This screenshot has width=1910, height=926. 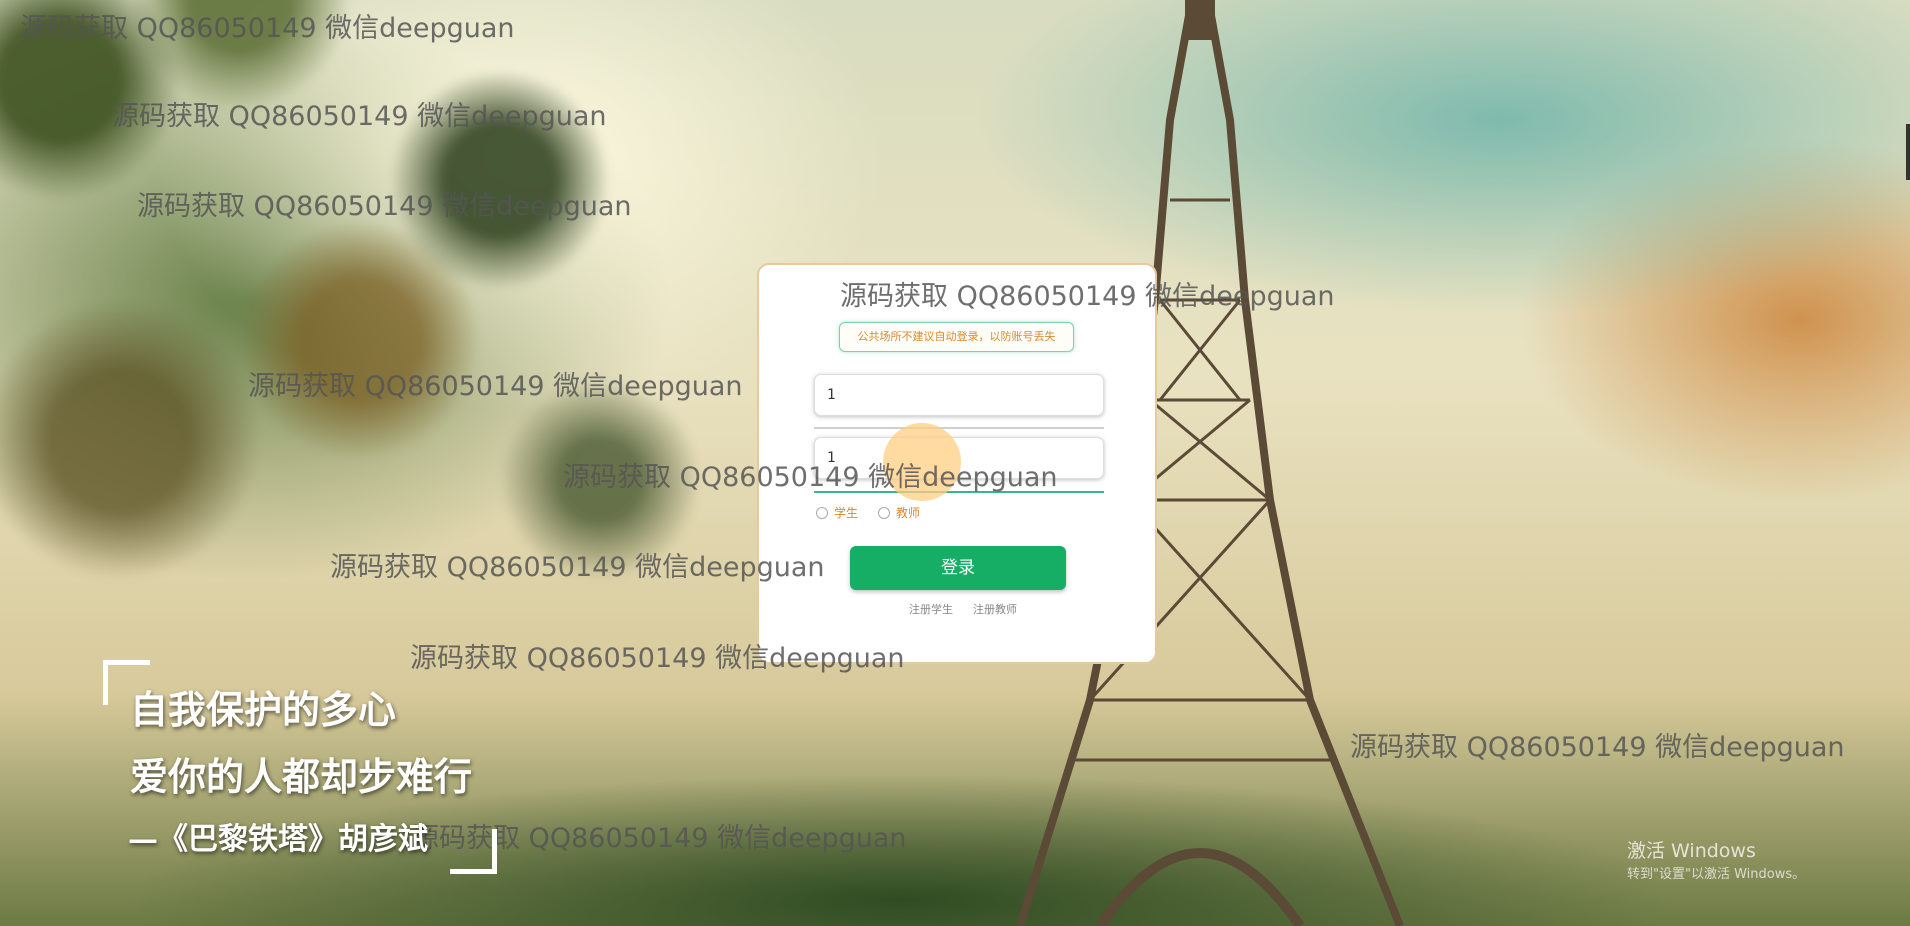 What do you see at coordinates (301, 776) in the screenshot?
I see `poem-line-2: 爱你的人都却步难行` at bounding box center [301, 776].